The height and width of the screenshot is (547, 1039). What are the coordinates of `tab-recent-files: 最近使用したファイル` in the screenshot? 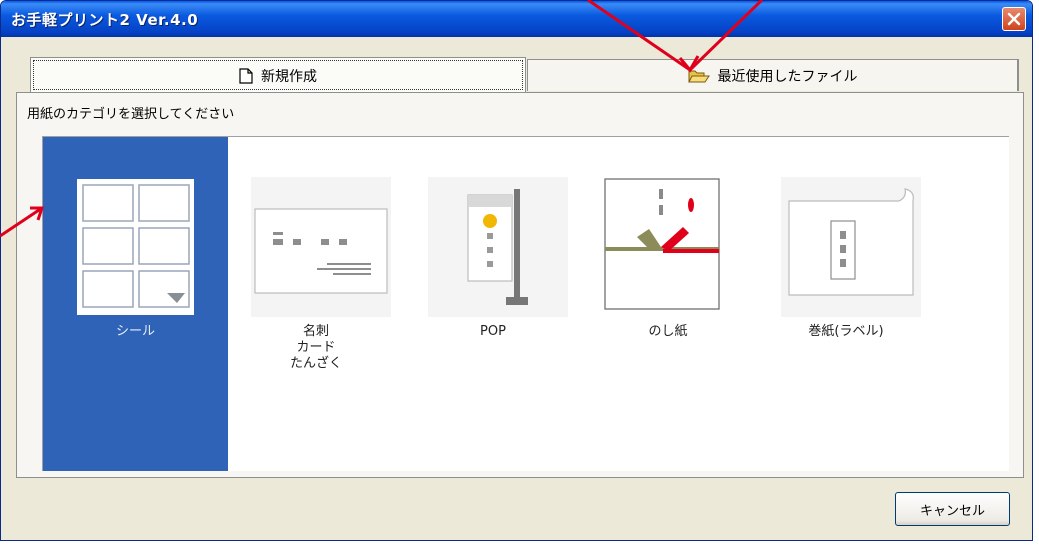 It's located at (773, 75).